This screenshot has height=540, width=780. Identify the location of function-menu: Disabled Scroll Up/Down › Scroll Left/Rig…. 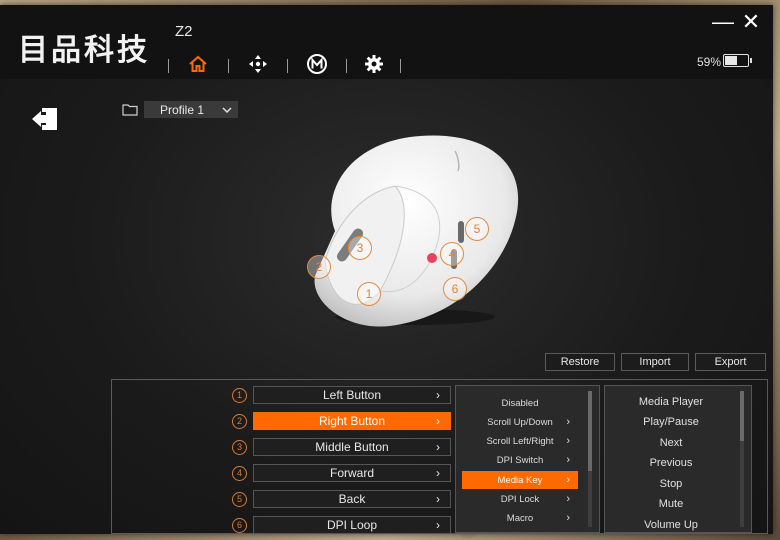
(527, 459).